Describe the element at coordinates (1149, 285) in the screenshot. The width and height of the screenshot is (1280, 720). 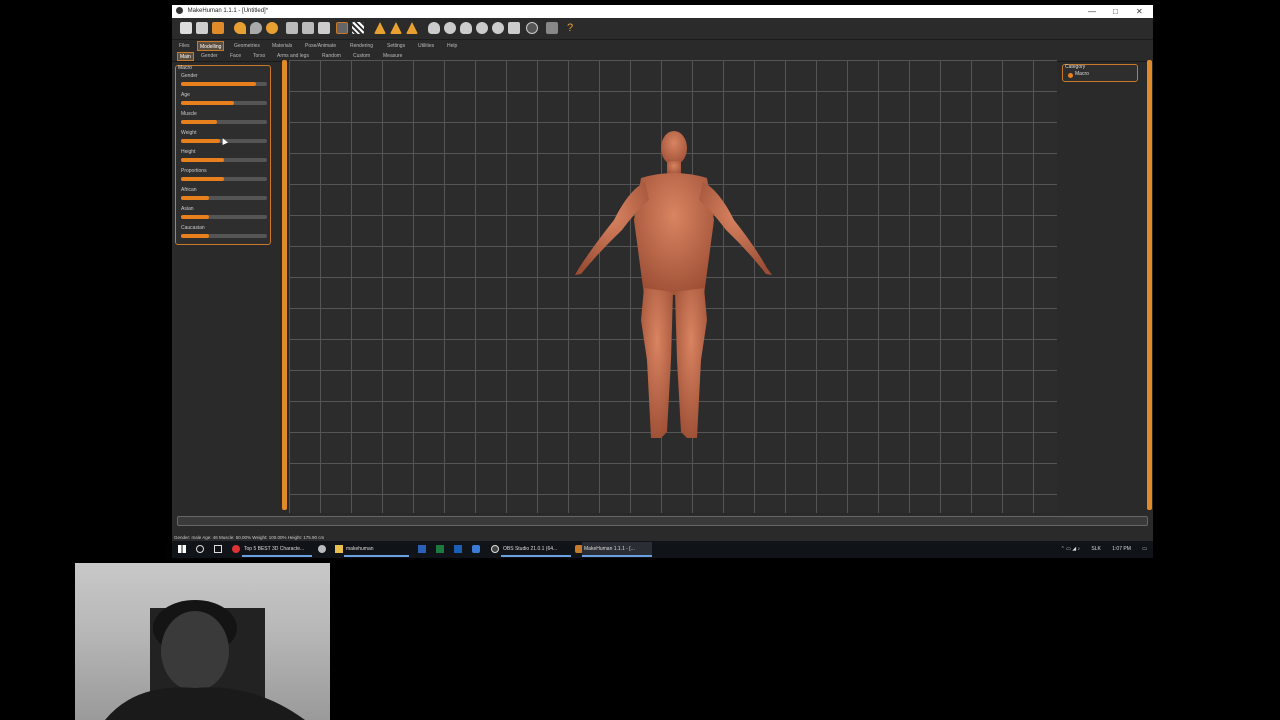
I see `right-panel-scrollbar` at that location.